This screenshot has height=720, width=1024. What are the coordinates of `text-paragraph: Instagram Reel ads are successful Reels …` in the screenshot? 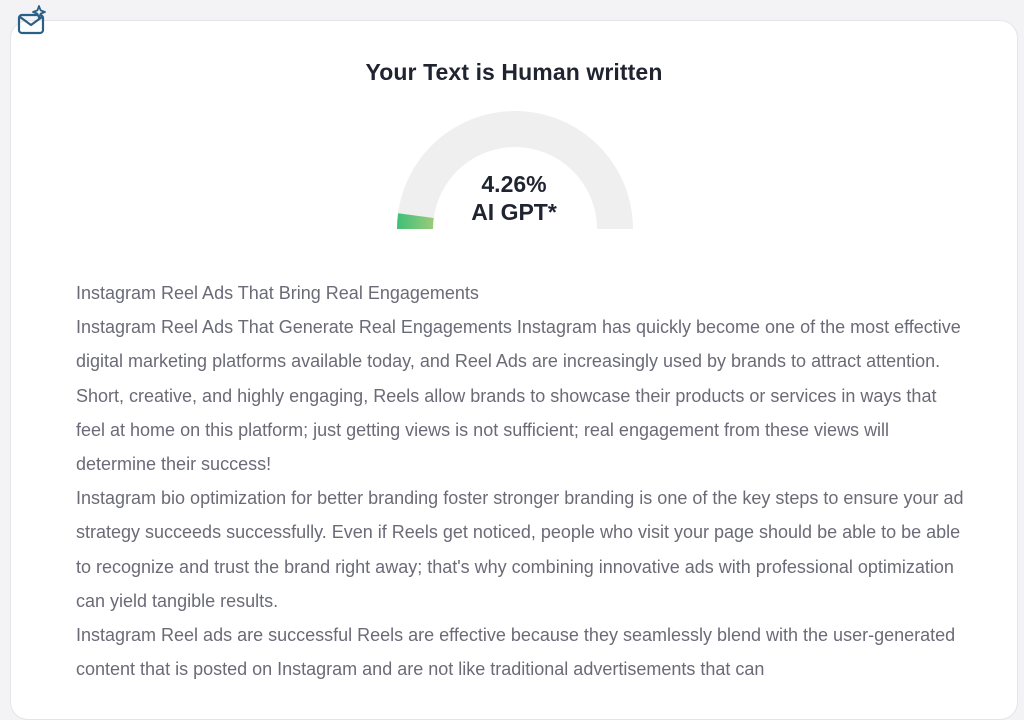 It's located at (516, 652).